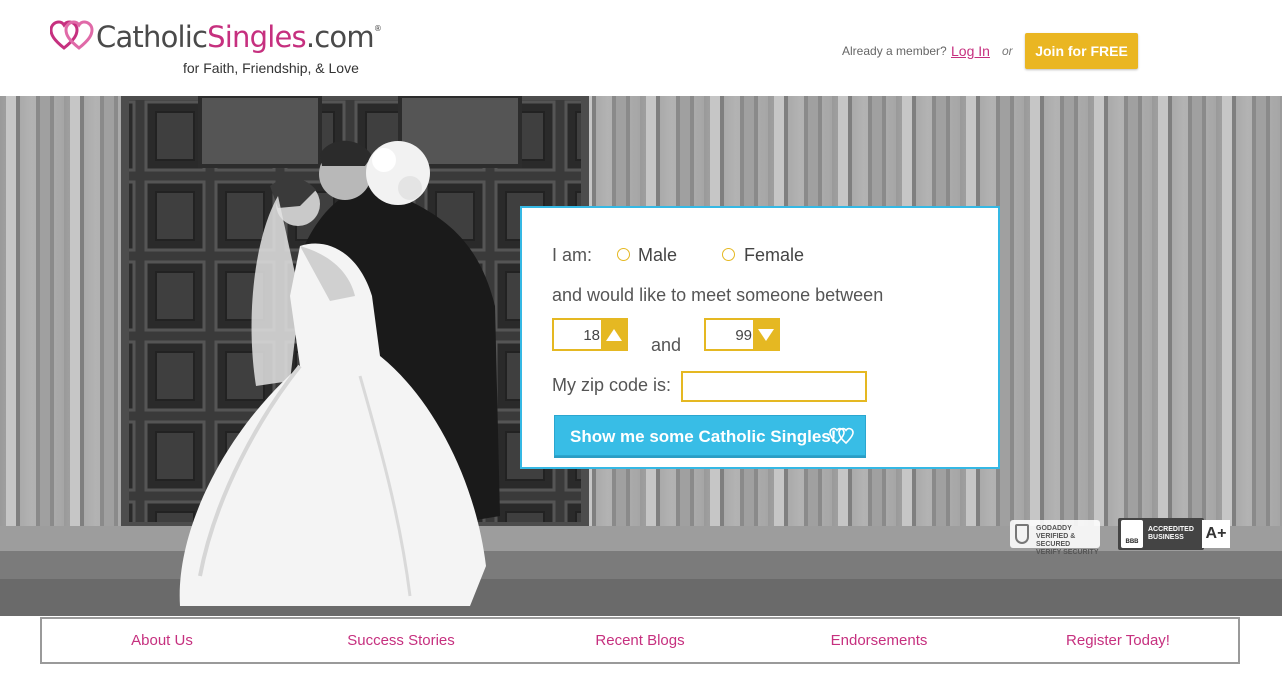 The image size is (1282, 688). I want to click on age-down-button, so click(765, 334).